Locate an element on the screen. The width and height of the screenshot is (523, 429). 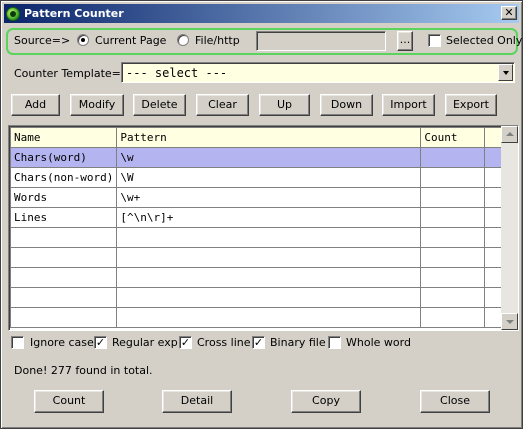
chevron-down-icon is located at coordinates (505, 72).